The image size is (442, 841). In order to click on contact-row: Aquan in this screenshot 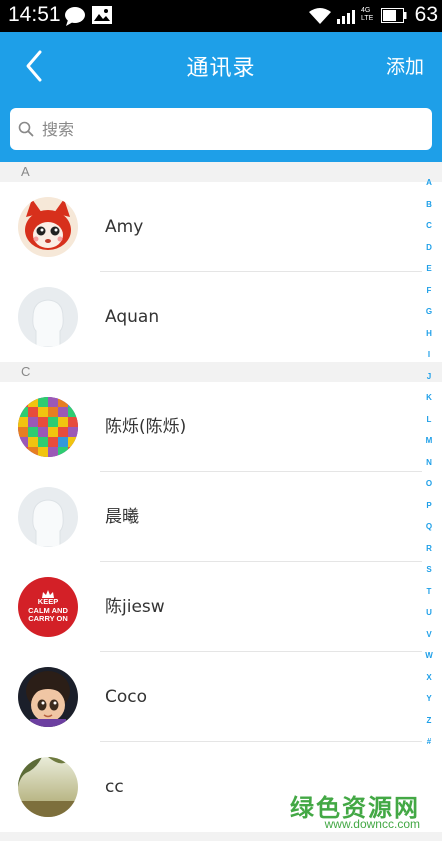, I will do `click(221, 317)`.